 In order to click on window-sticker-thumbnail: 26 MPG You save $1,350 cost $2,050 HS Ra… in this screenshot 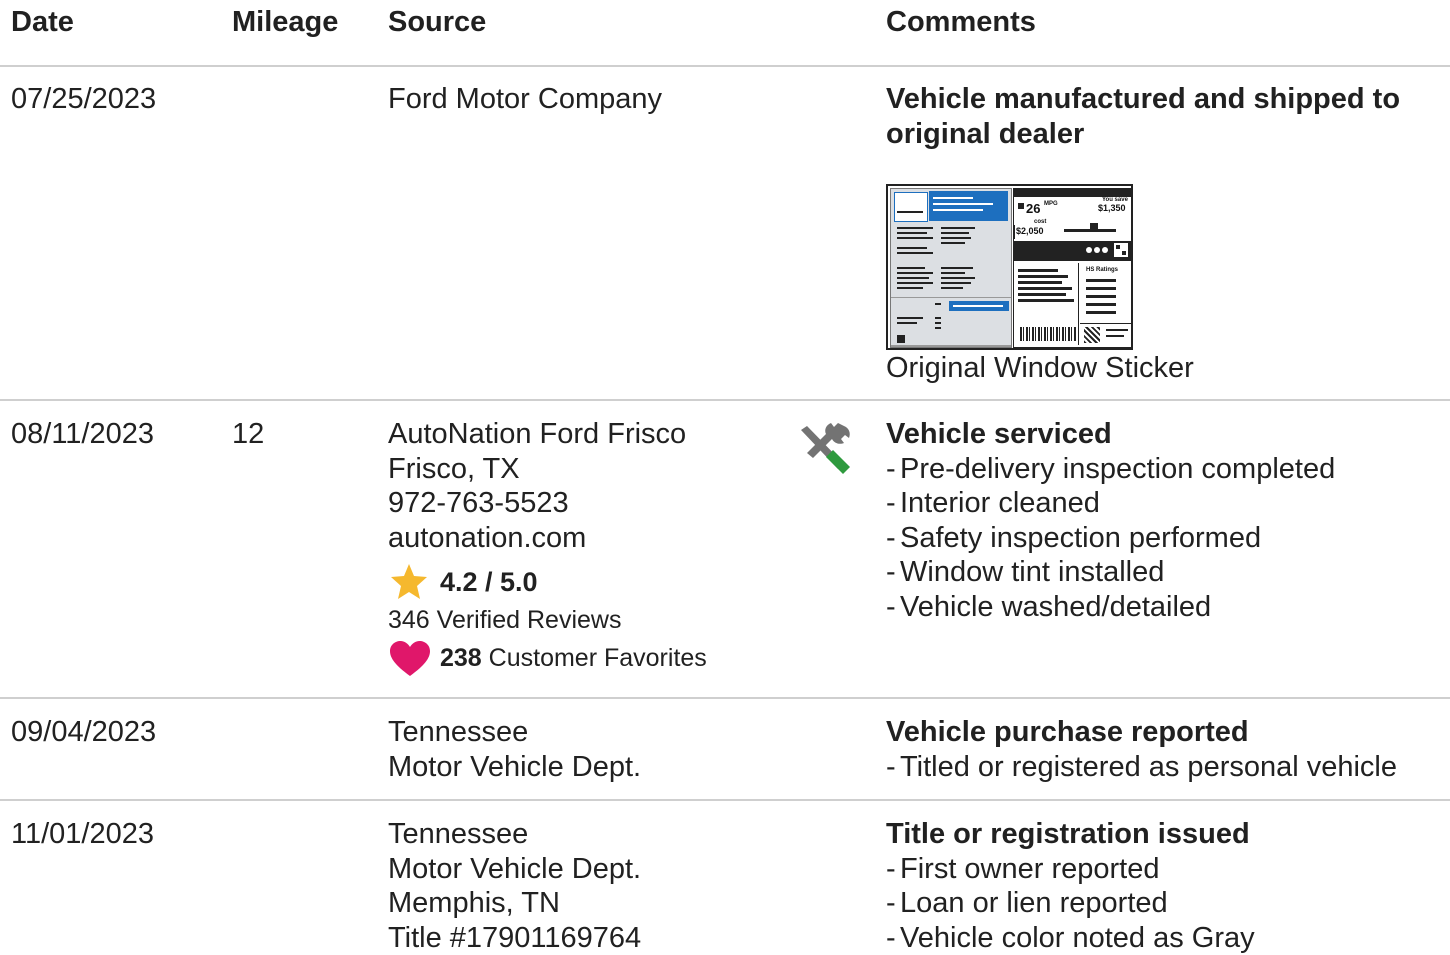, I will do `click(1009, 267)`.